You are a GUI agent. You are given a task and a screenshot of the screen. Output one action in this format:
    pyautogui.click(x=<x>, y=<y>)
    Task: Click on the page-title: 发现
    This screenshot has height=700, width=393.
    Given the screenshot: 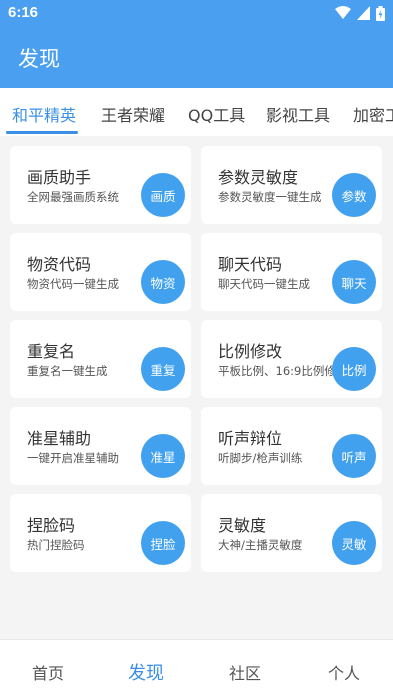 What is the action you would take?
    pyautogui.click(x=39, y=59)
    